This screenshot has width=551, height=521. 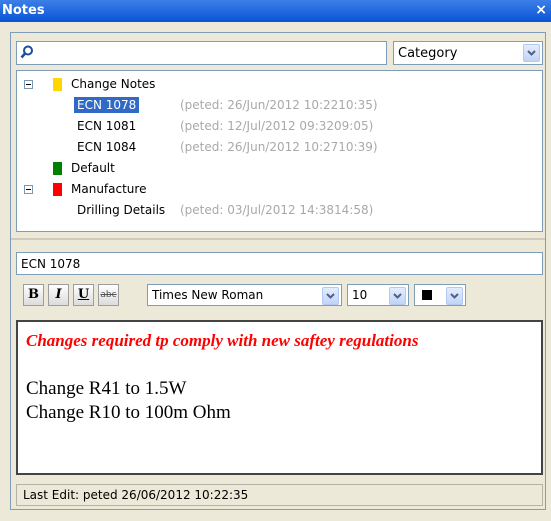 I want to click on note-title-value: ECN 1078, so click(x=51, y=264).